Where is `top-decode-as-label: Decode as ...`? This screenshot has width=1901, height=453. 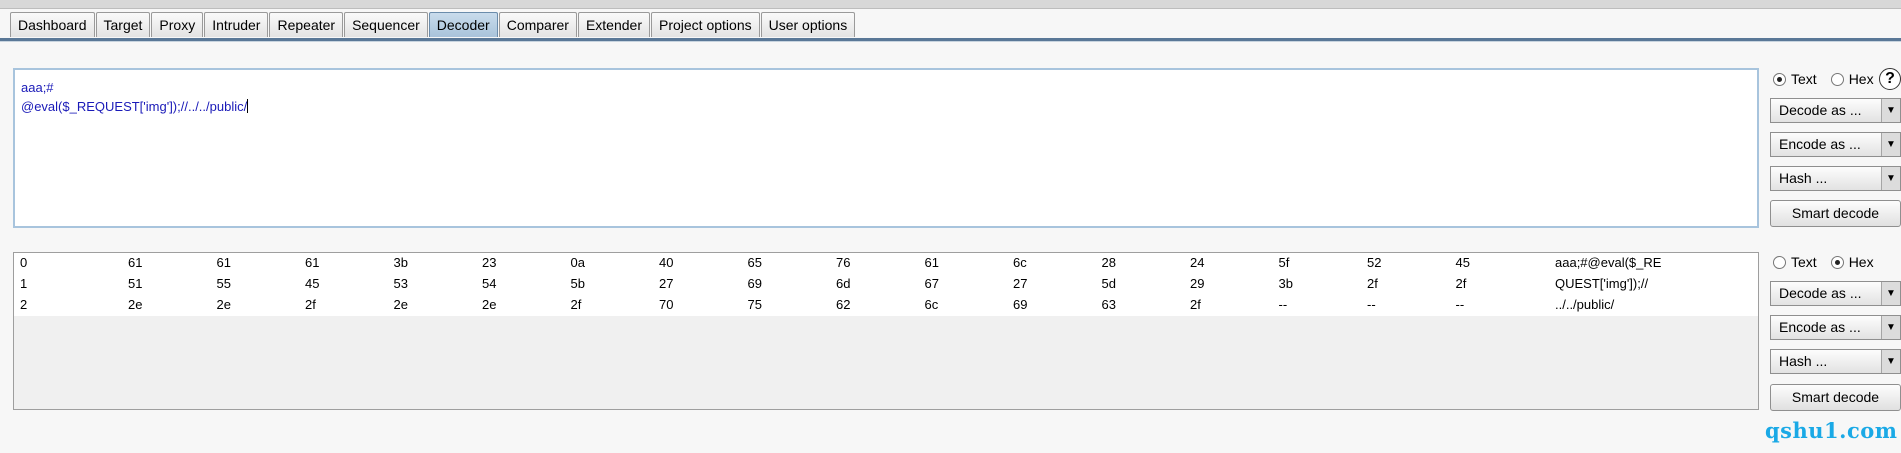
top-decode-as-label: Decode as ... is located at coordinates (1820, 110).